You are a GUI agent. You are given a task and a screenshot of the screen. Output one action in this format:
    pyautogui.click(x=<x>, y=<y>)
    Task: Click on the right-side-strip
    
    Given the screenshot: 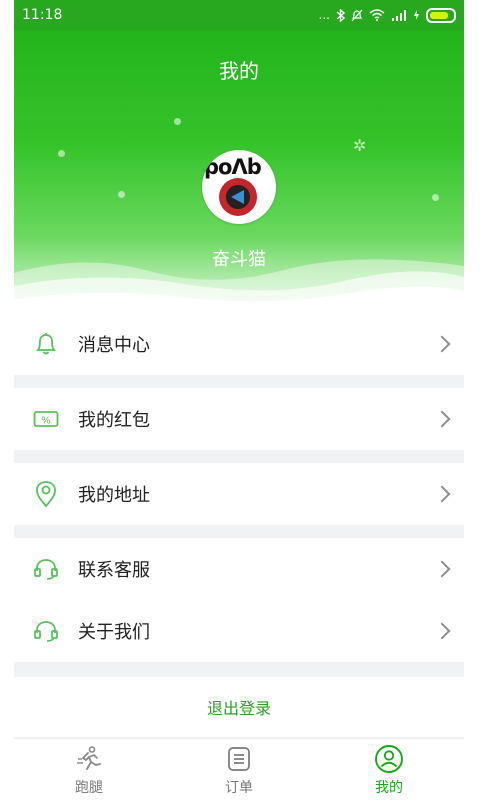 What is the action you would take?
    pyautogui.click(x=472, y=400)
    